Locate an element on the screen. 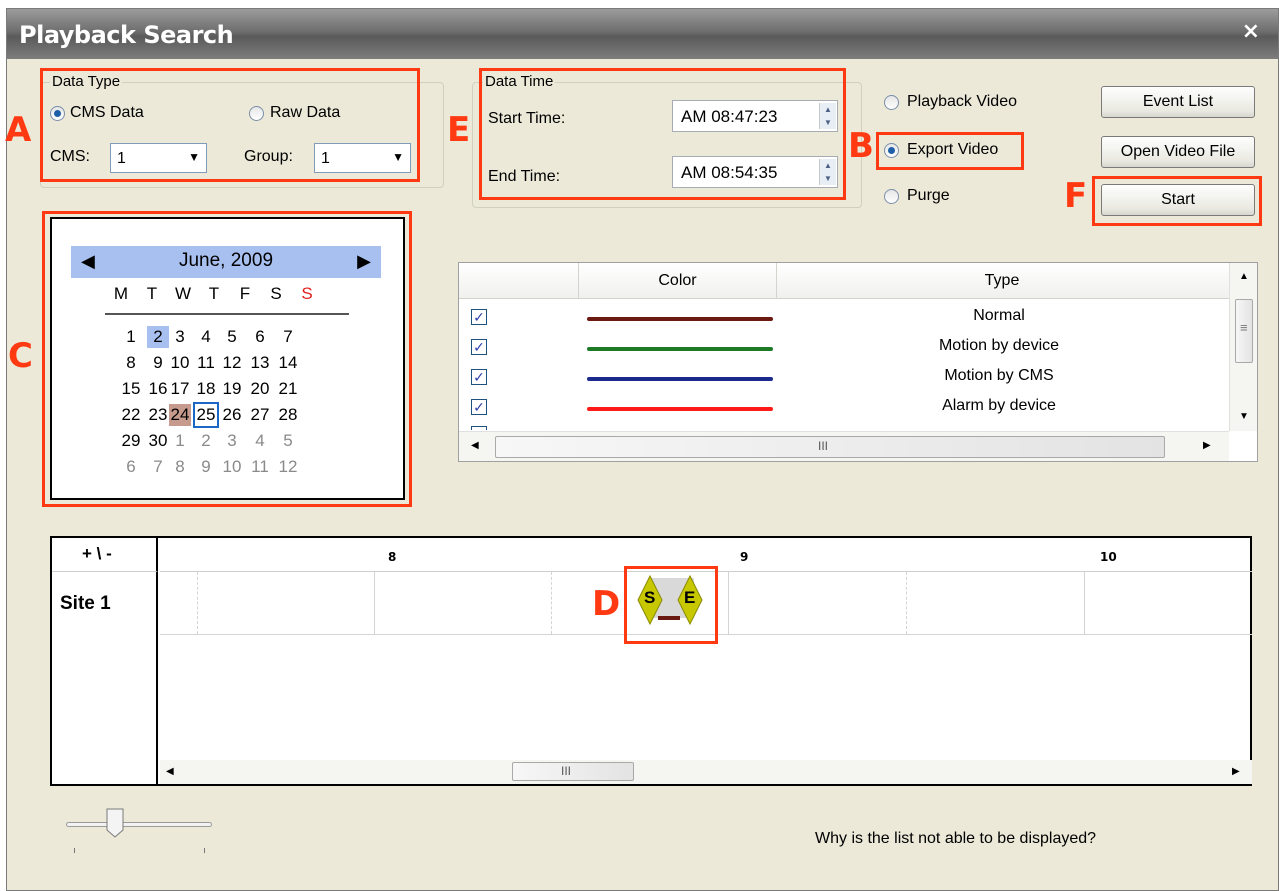 This screenshot has height=891, width=1279. list-item: ✓ Alarm by device is located at coordinates (844, 411).